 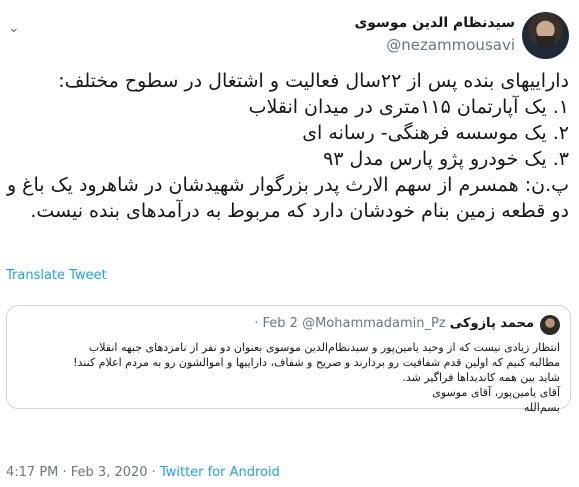 I want to click on quoted-author-meta: محمد پازوکی @Mohammadamin_Pz · Feb 2, so click(x=394, y=323).